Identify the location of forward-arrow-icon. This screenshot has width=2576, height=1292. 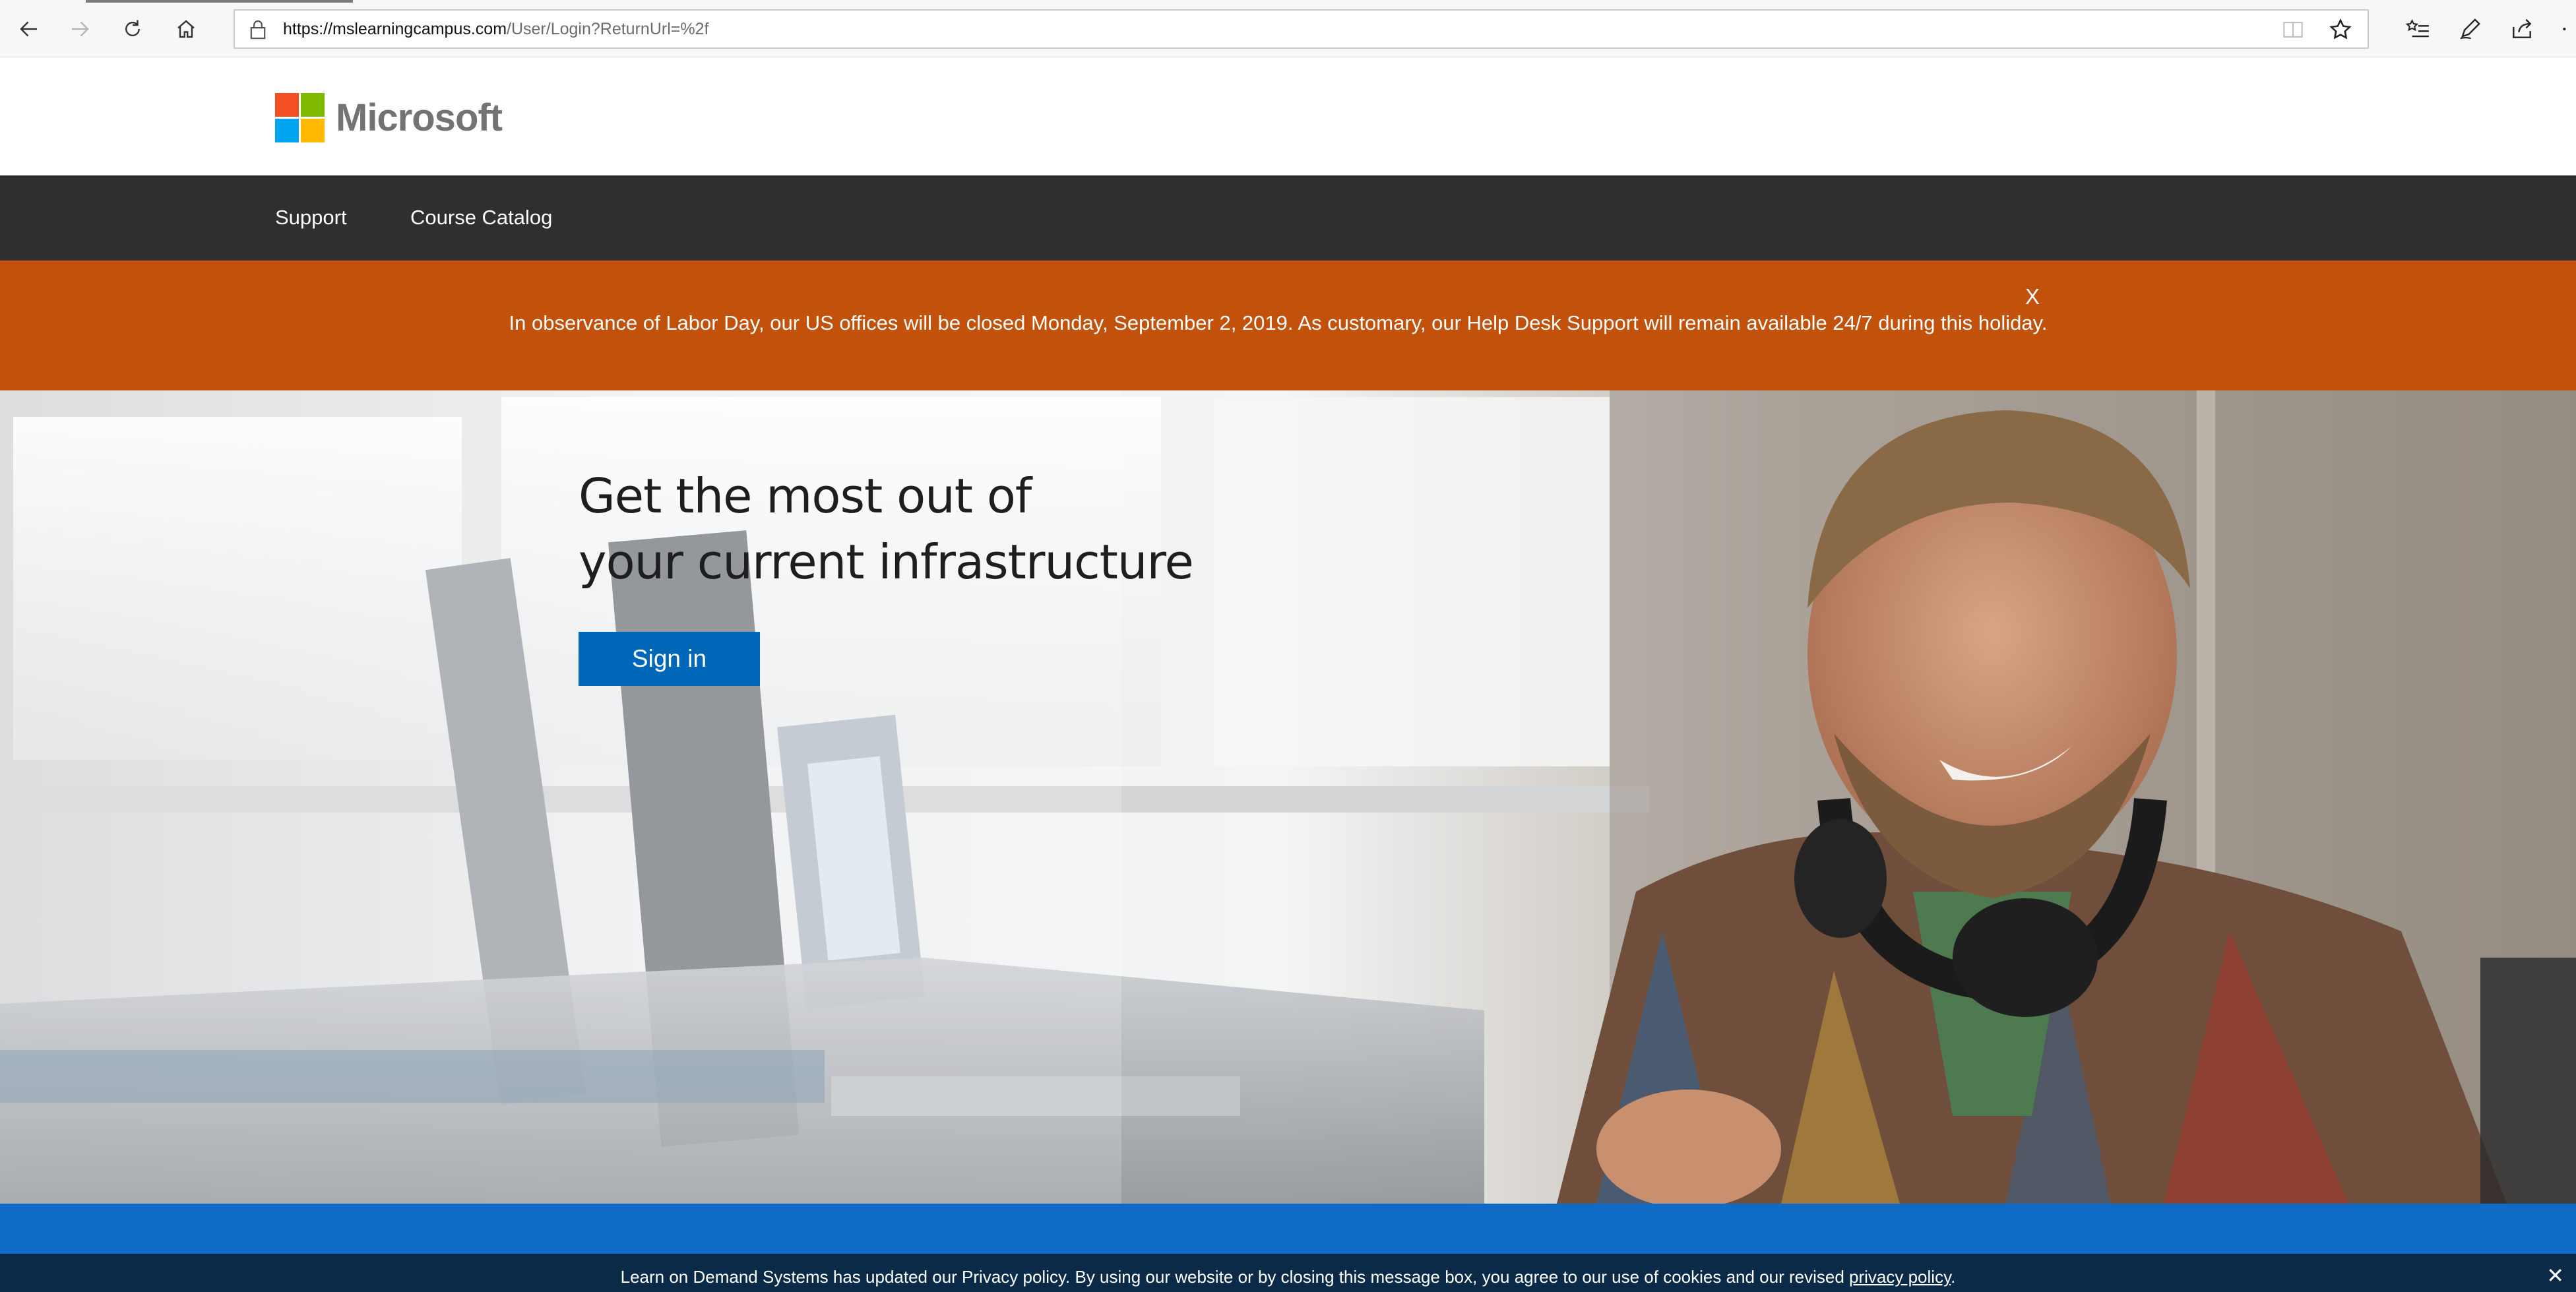
(80, 29).